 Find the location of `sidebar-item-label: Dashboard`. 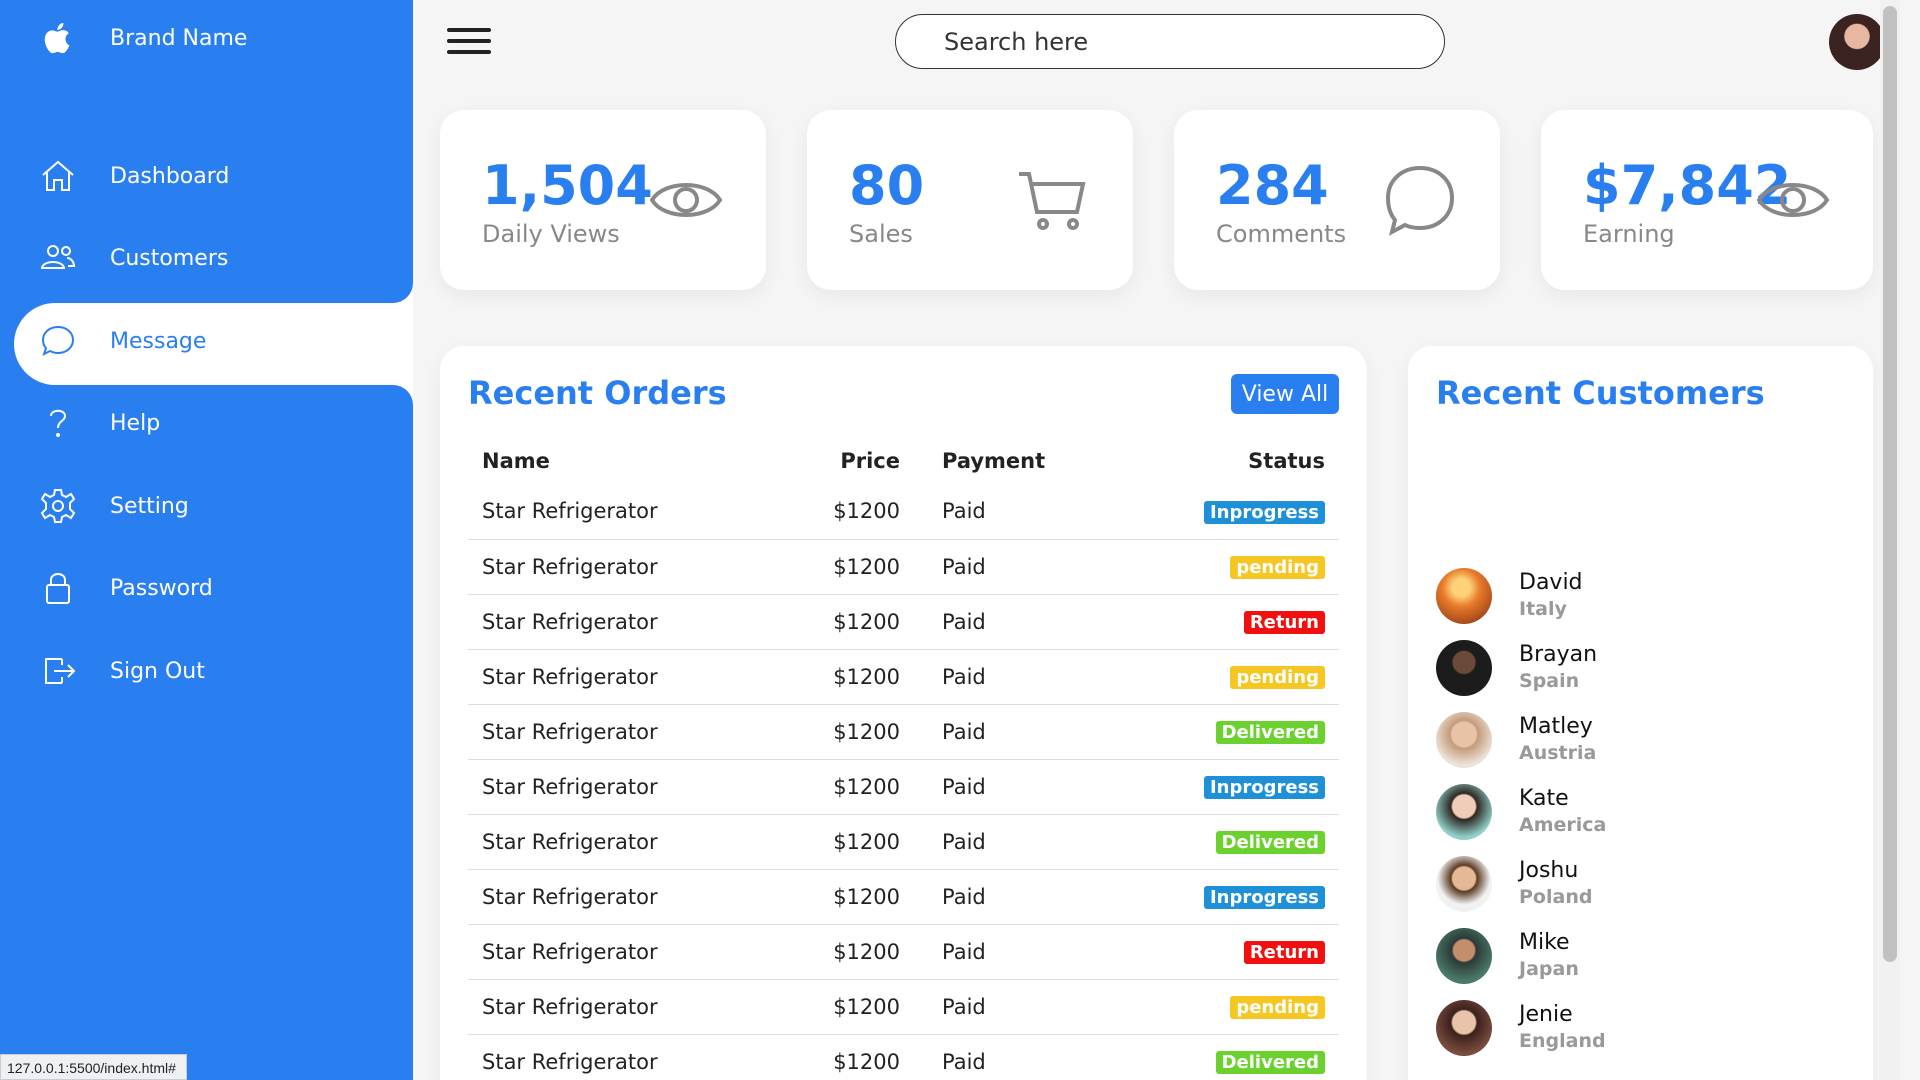

sidebar-item-label: Dashboard is located at coordinates (170, 176).